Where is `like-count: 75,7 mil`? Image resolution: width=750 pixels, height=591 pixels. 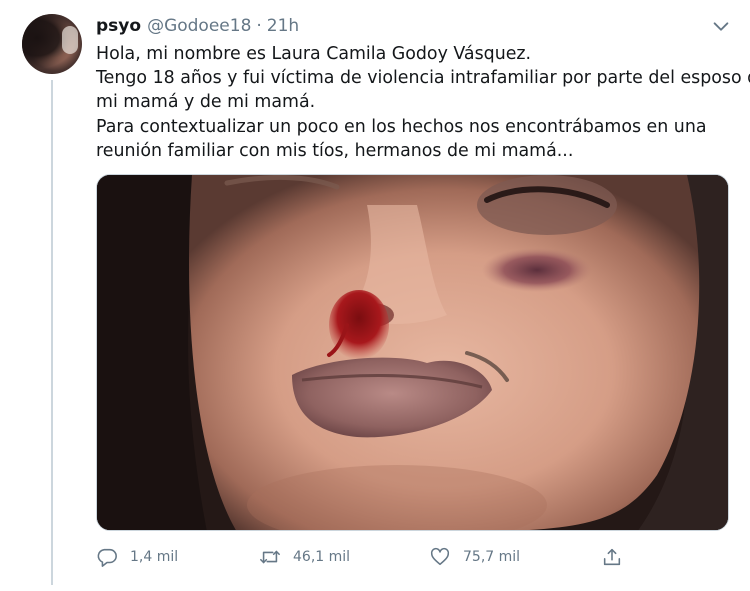 like-count: 75,7 mil is located at coordinates (492, 557).